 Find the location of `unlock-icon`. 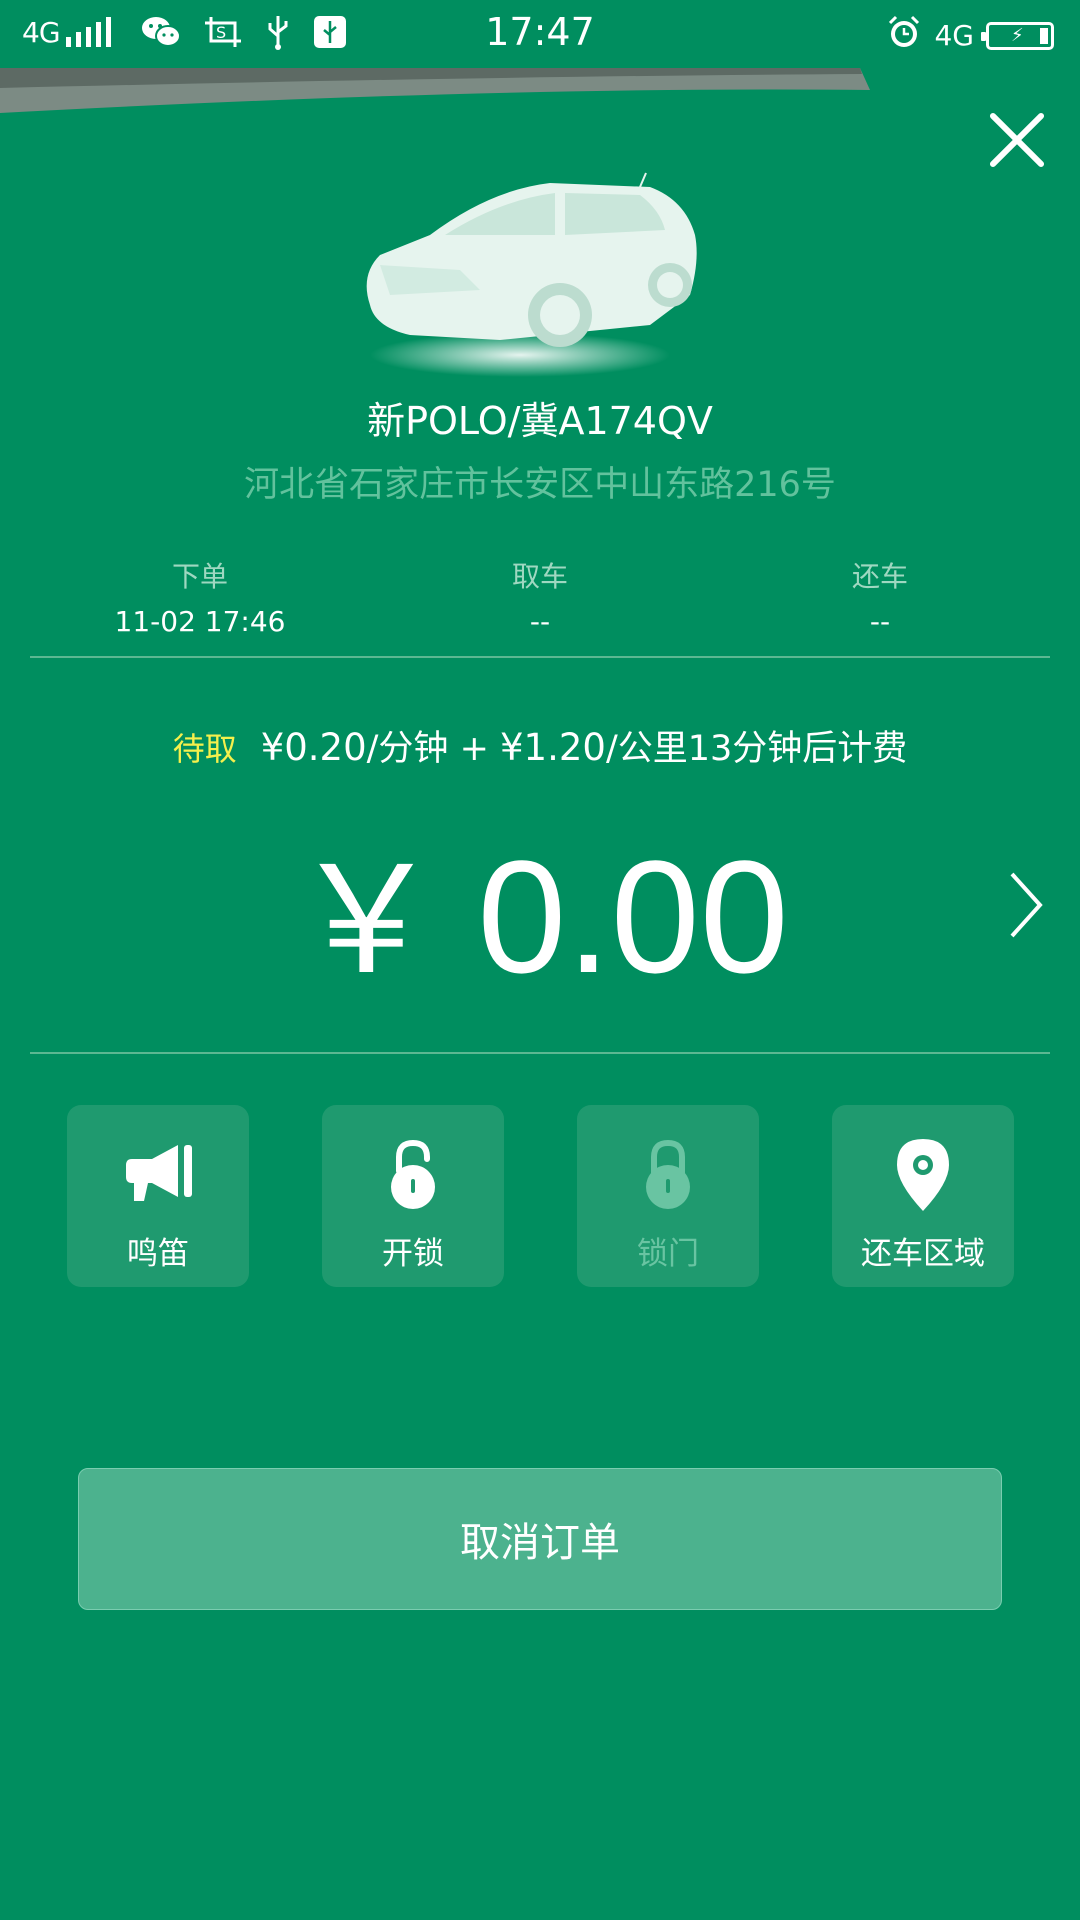

unlock-icon is located at coordinates (413, 1174).